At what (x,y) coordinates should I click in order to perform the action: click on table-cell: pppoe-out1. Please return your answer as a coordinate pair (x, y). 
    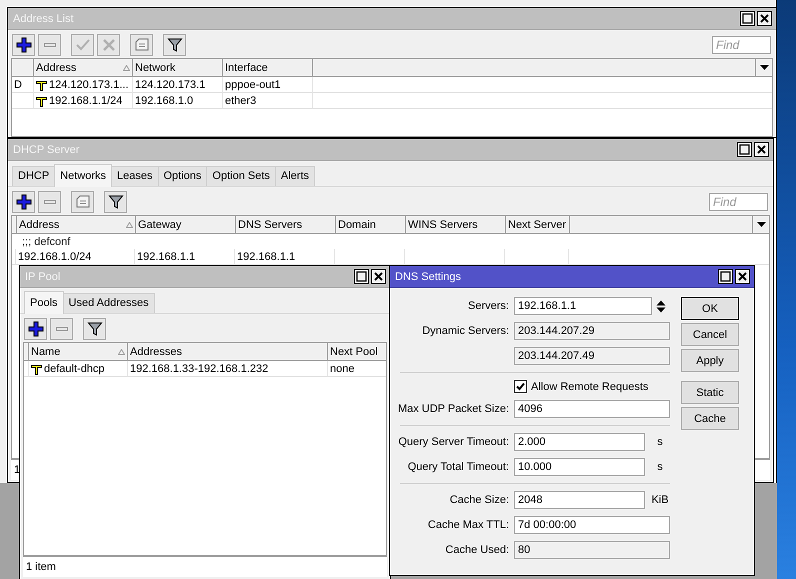
    Looking at the image, I should click on (268, 84).